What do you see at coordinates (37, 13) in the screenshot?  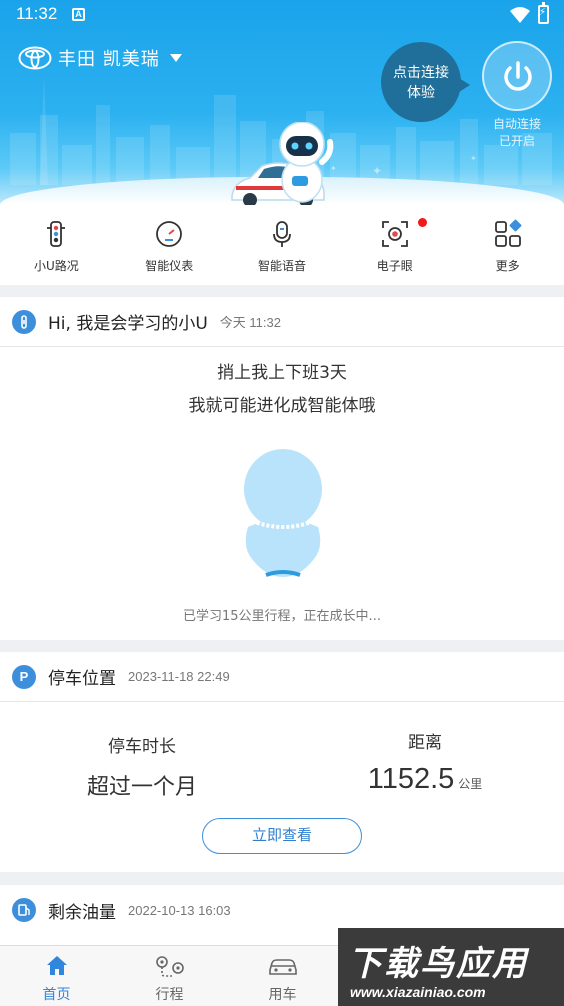 I see `status-time: 11:32` at bounding box center [37, 13].